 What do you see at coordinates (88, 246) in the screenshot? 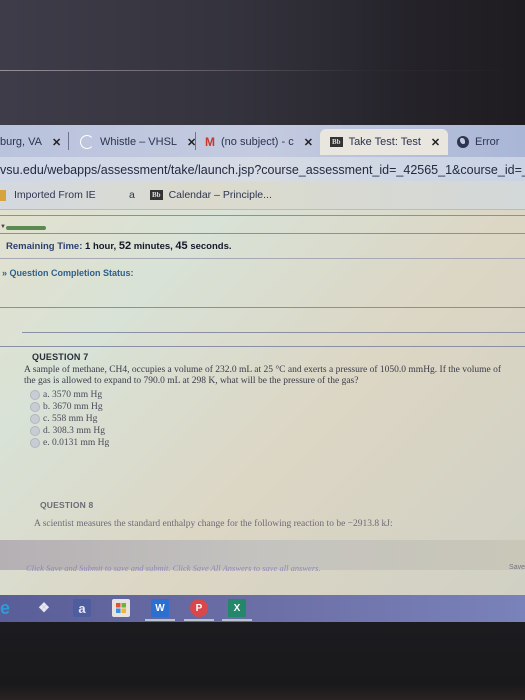
I see `hours-value: 1` at bounding box center [88, 246].